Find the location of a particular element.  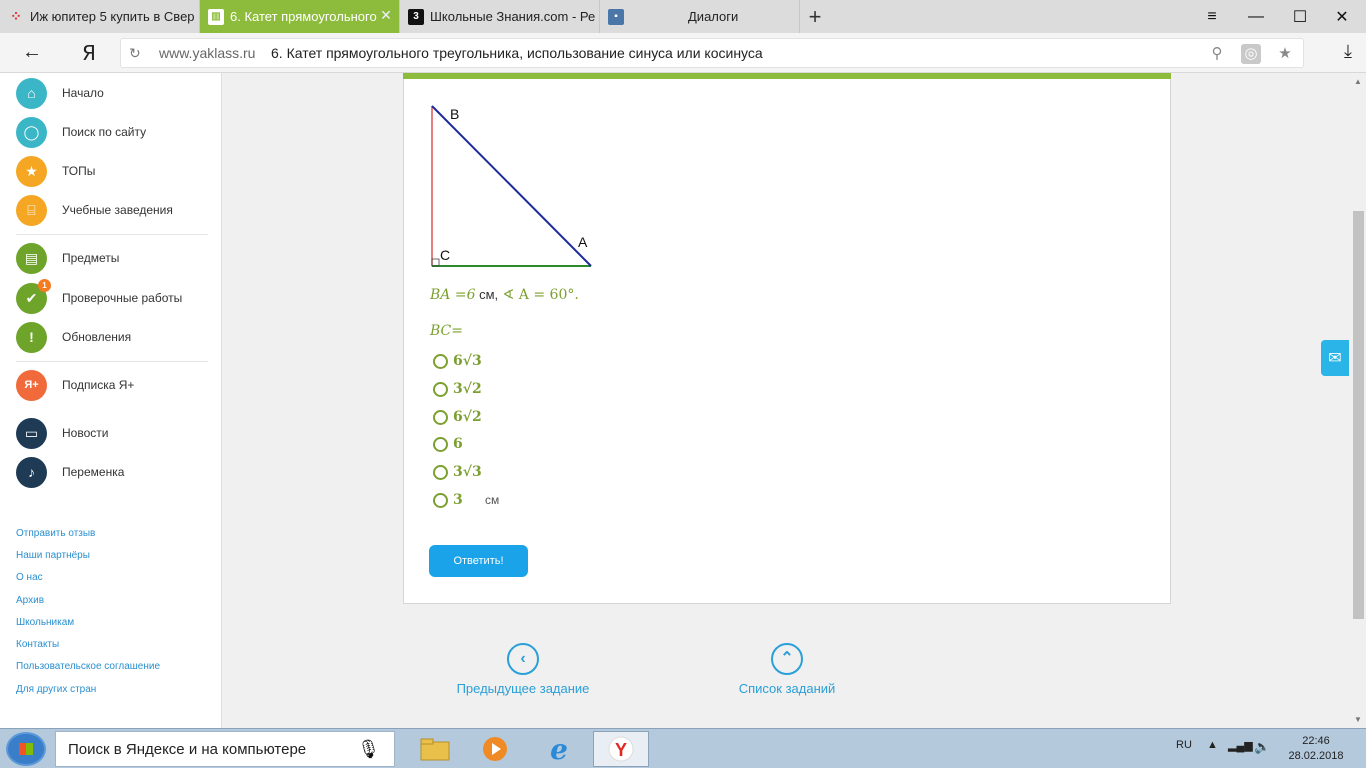

taskbar-search: Поиск в Яндексе и на компьютере 🎙 is located at coordinates (225, 749).